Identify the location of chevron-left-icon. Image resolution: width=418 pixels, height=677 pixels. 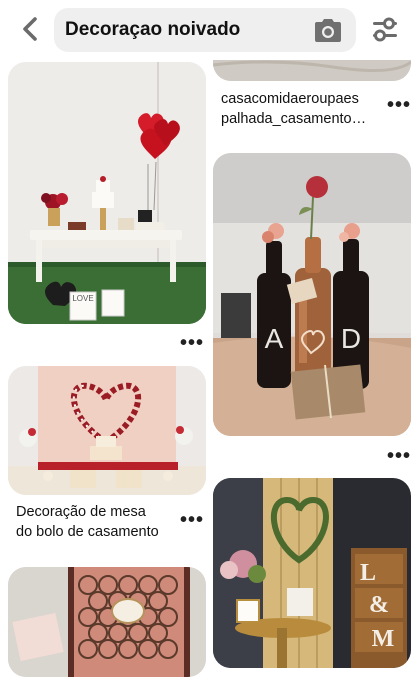
(30, 29).